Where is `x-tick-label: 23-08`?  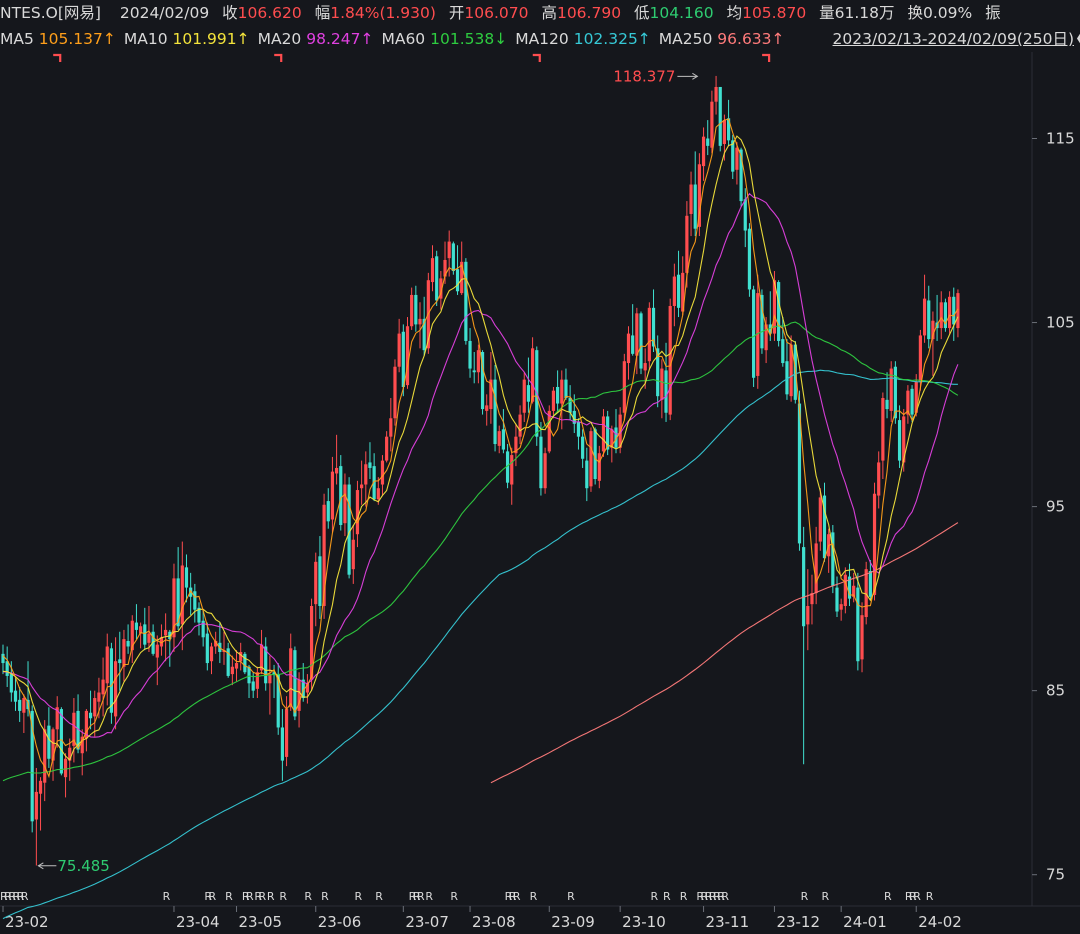
x-tick-label: 23-08 is located at coordinates (494, 922).